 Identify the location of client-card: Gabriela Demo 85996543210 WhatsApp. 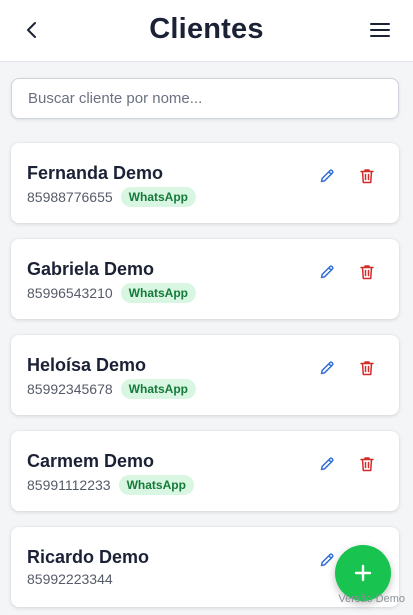
(205, 279).